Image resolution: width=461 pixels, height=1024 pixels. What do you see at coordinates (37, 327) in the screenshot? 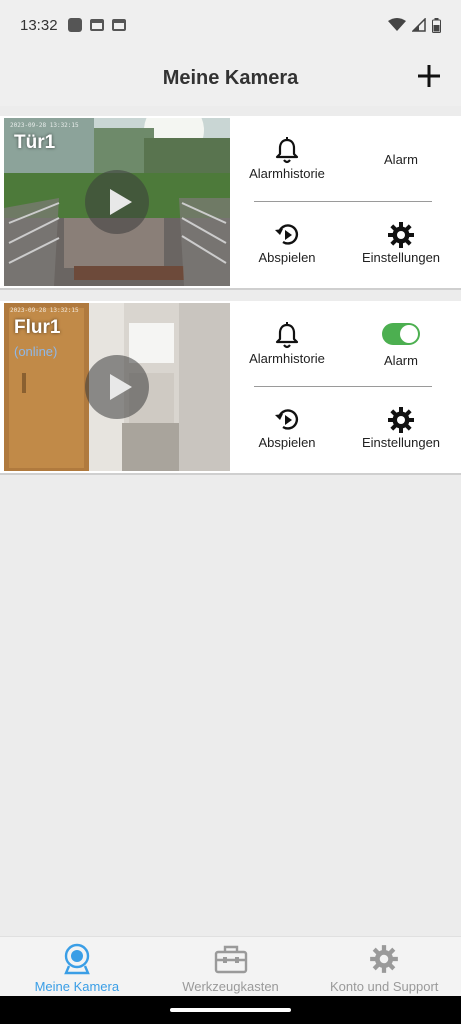
I see `camera-name: Flur1` at bounding box center [37, 327].